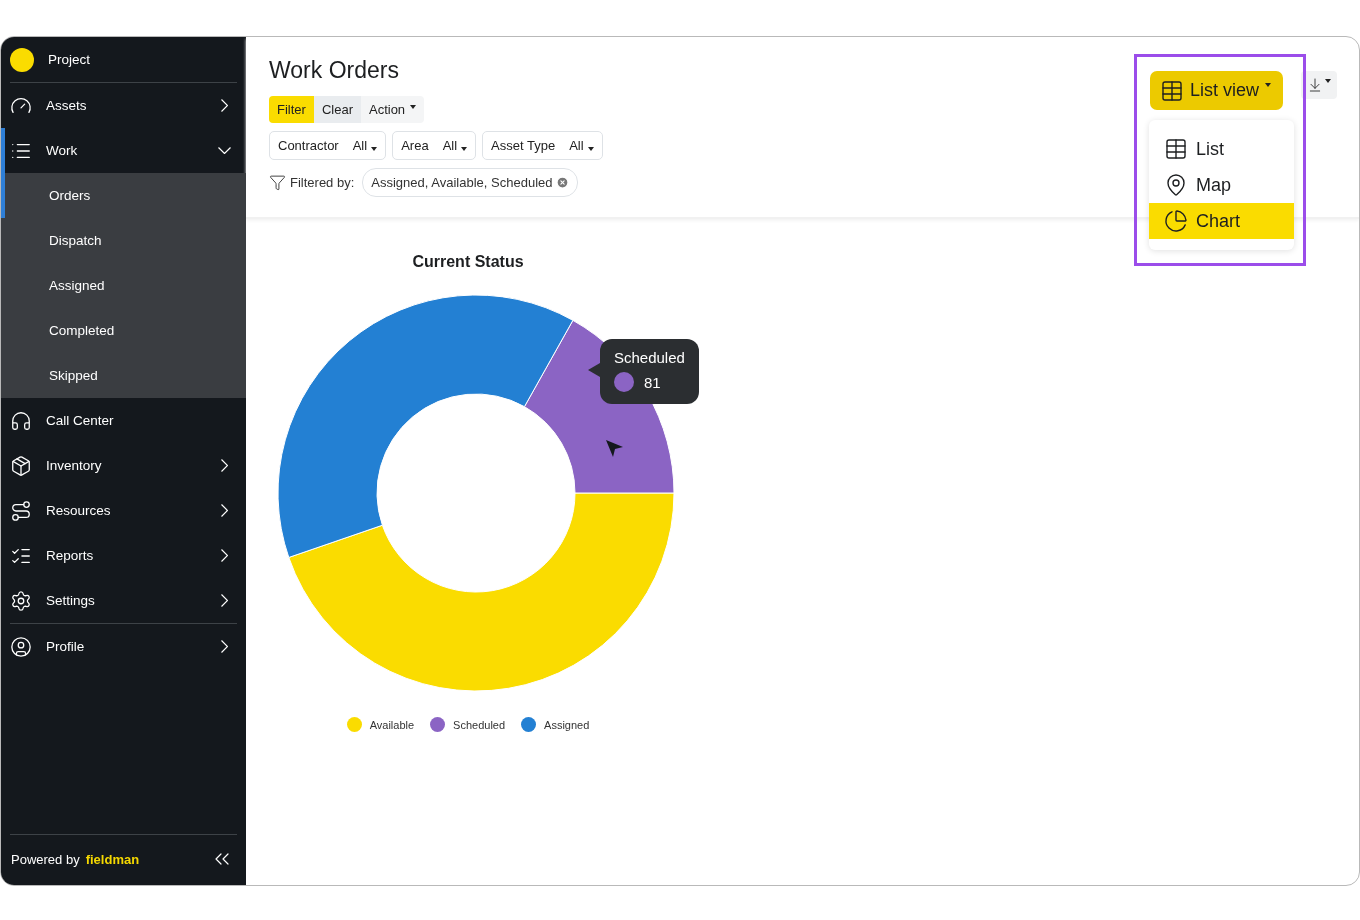  I want to click on cursor-icon, so click(615, 449).